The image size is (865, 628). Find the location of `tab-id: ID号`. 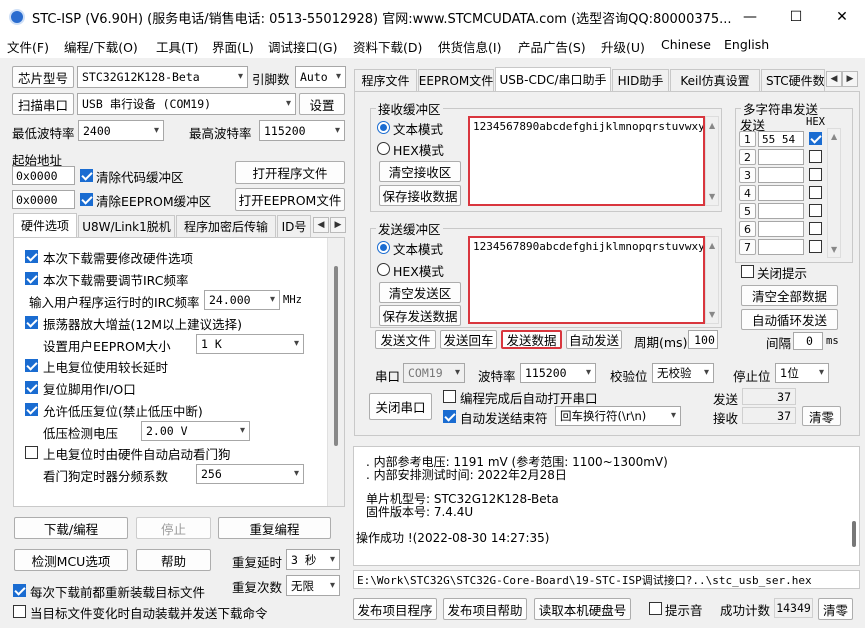

tab-id: ID号 is located at coordinates (294, 226).